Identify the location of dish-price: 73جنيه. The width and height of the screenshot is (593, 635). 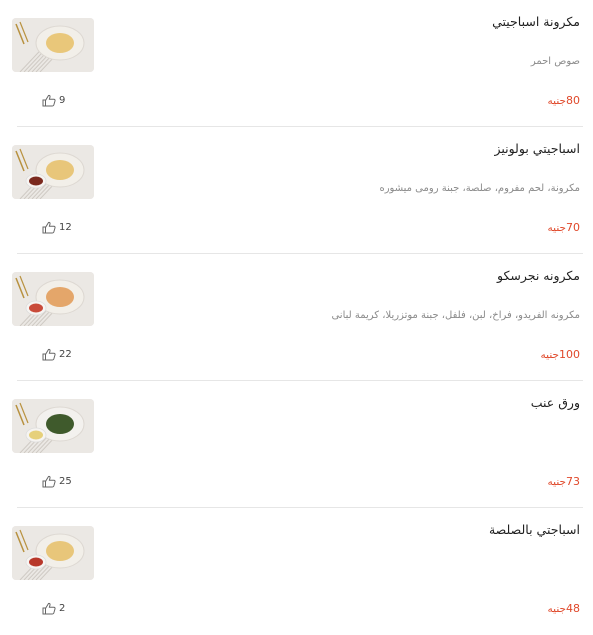
(564, 481).